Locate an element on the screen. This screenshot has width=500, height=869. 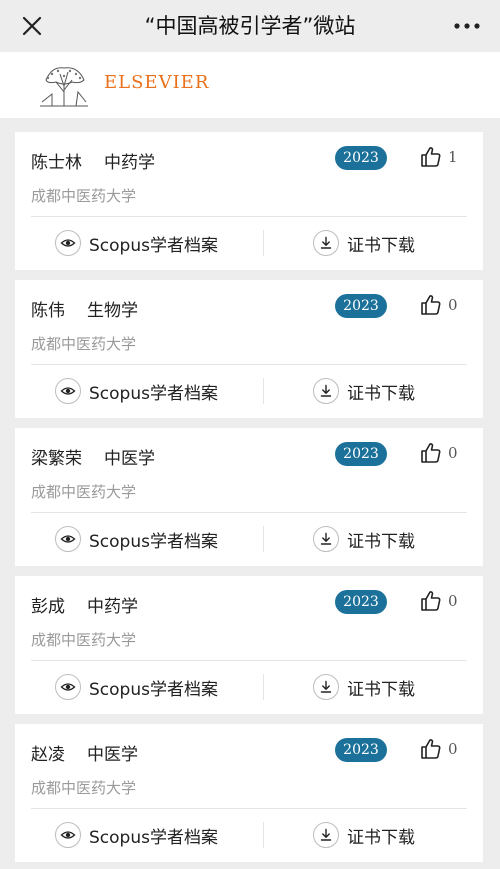
top-bar: “中国高被引学者”微站 is located at coordinates (250, 26).